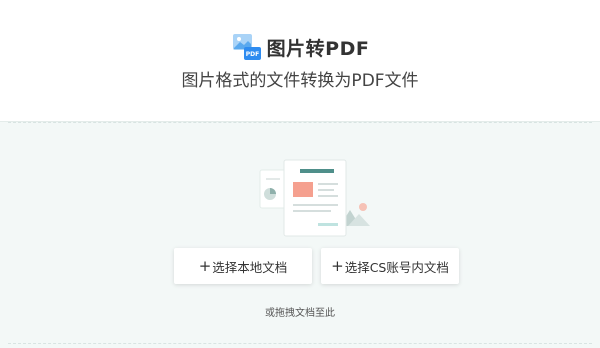 Image resolution: width=600 pixels, height=348 pixels. I want to click on pdf-badge-text: PDF, so click(251, 54).